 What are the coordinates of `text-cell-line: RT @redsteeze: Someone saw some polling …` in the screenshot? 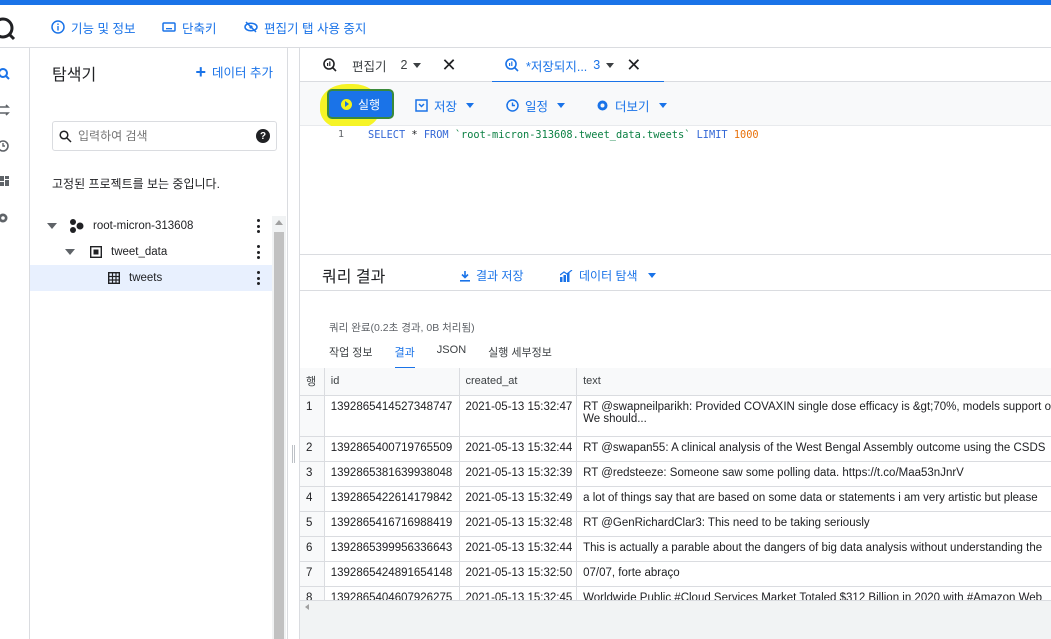 It's located at (773, 472).